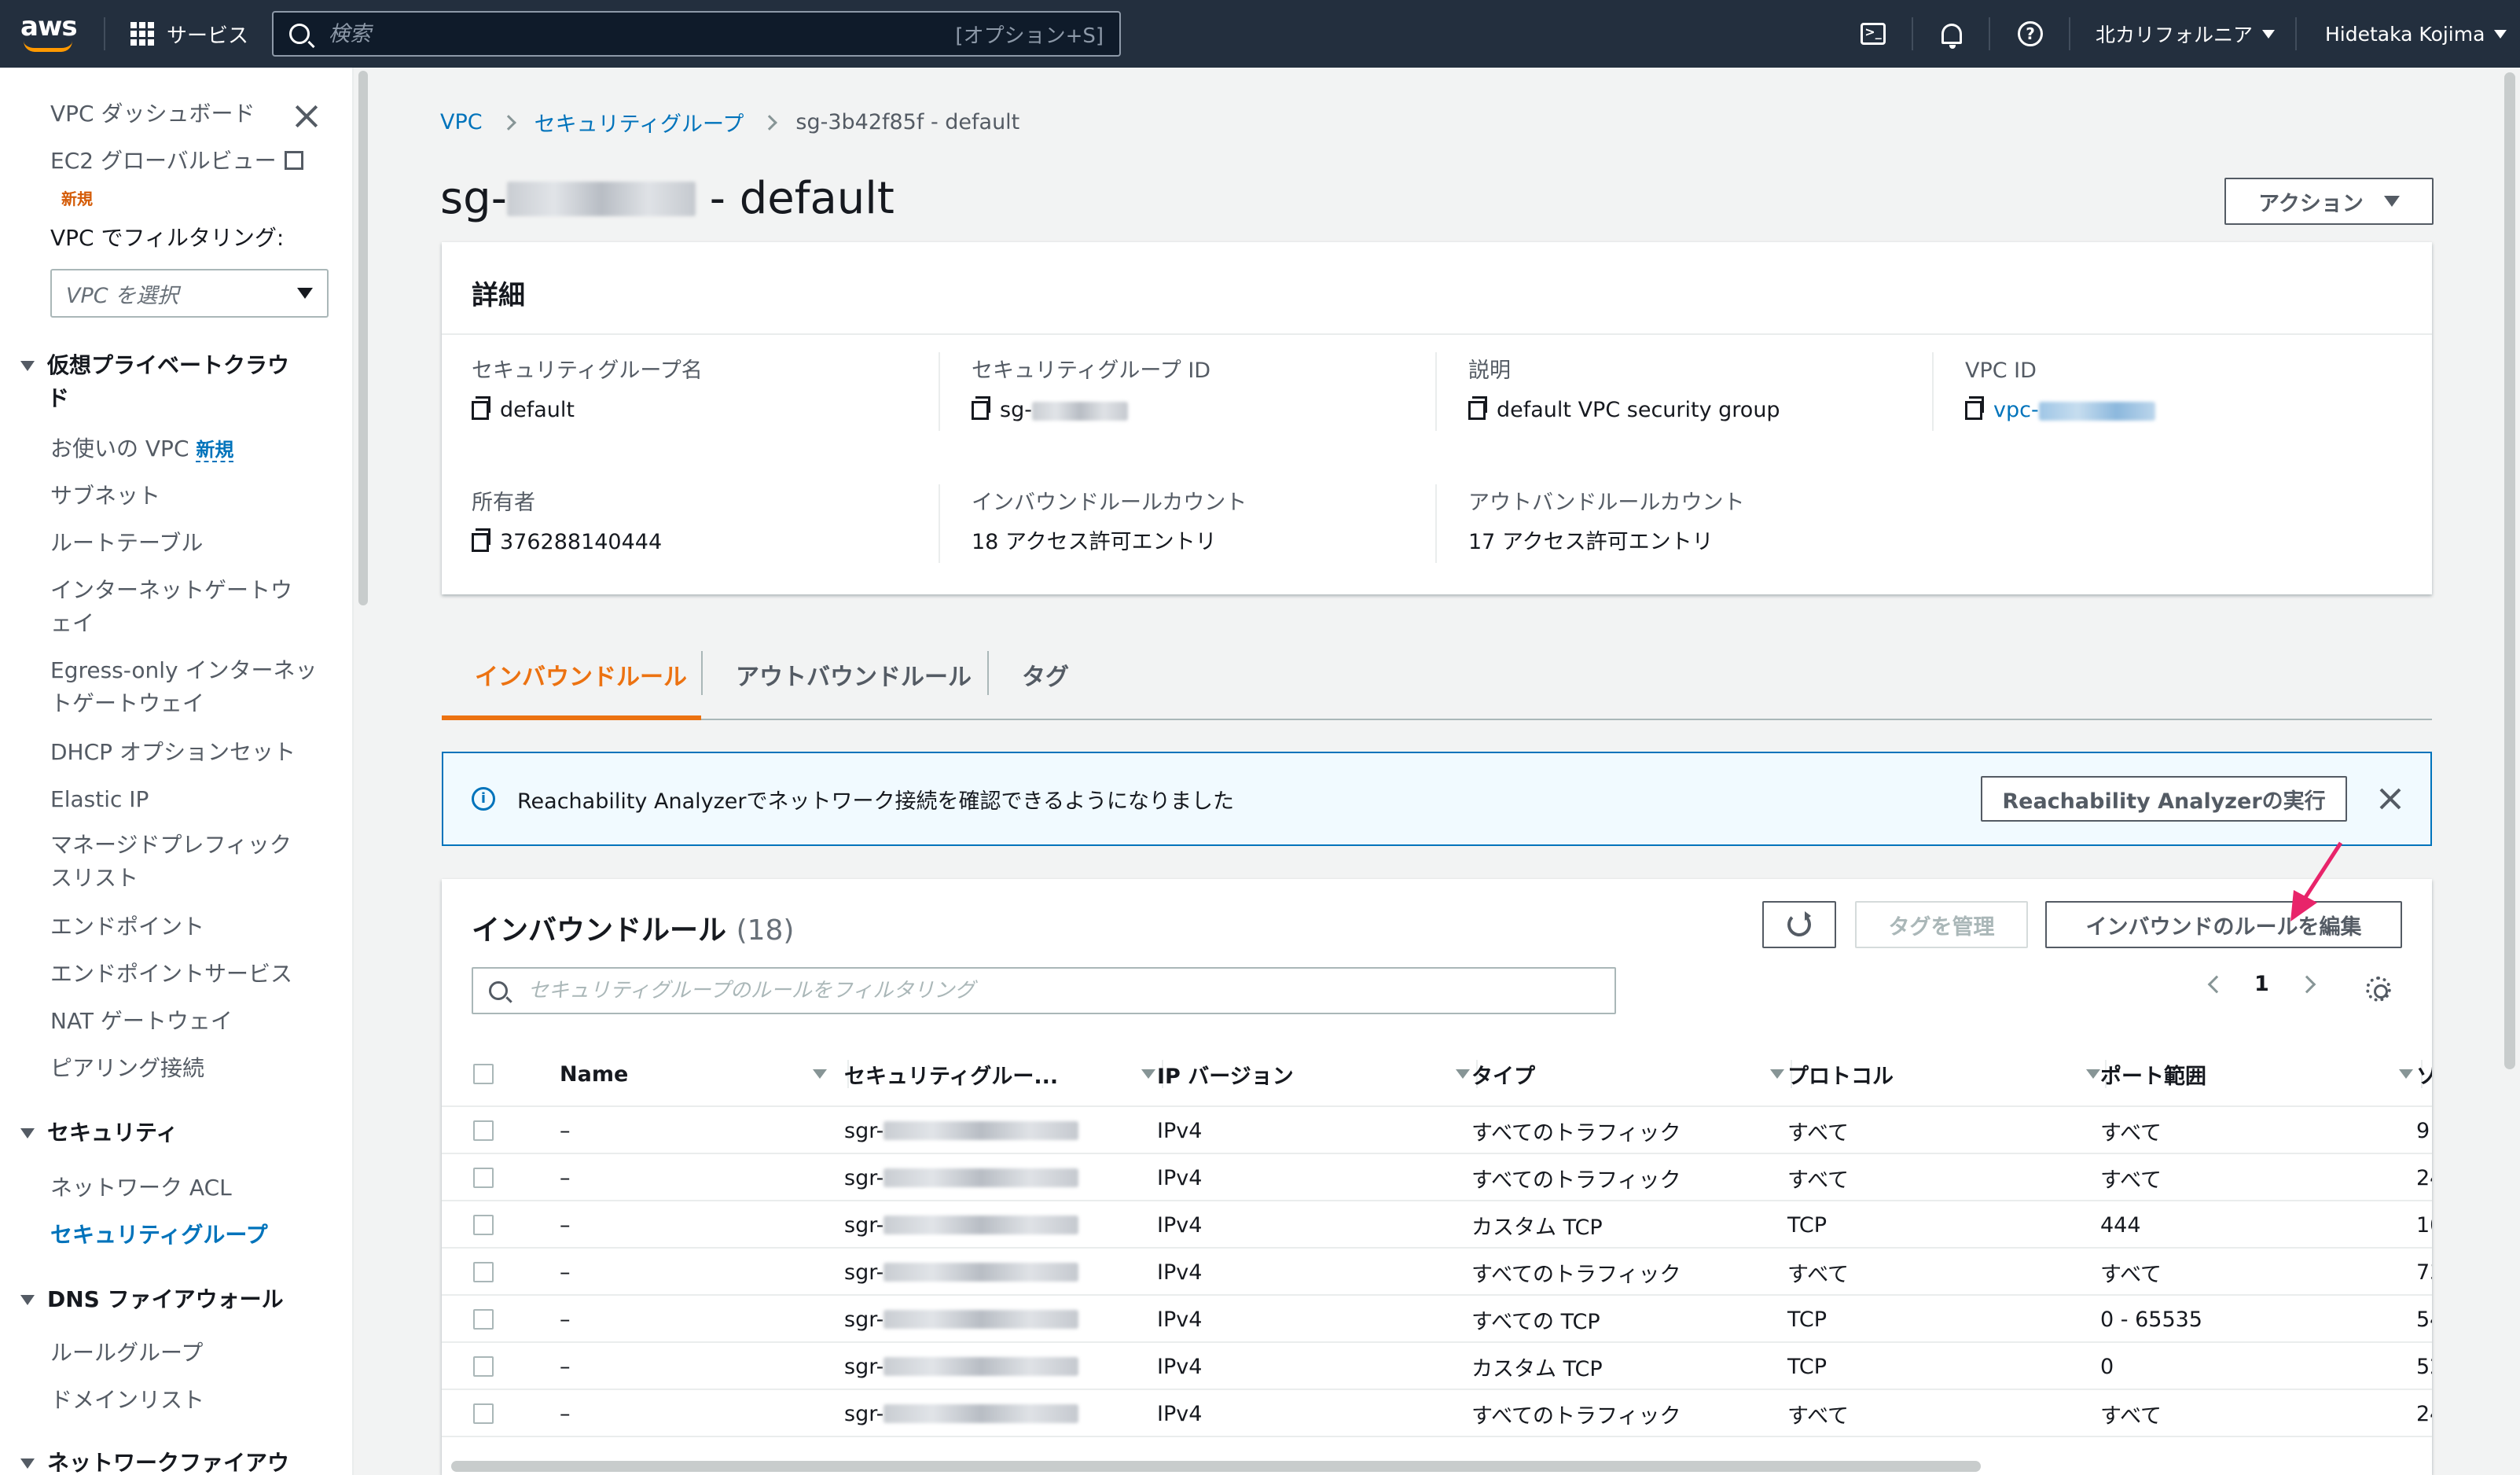  I want to click on column-ip-version: IP バージョン, so click(1313, 1074).